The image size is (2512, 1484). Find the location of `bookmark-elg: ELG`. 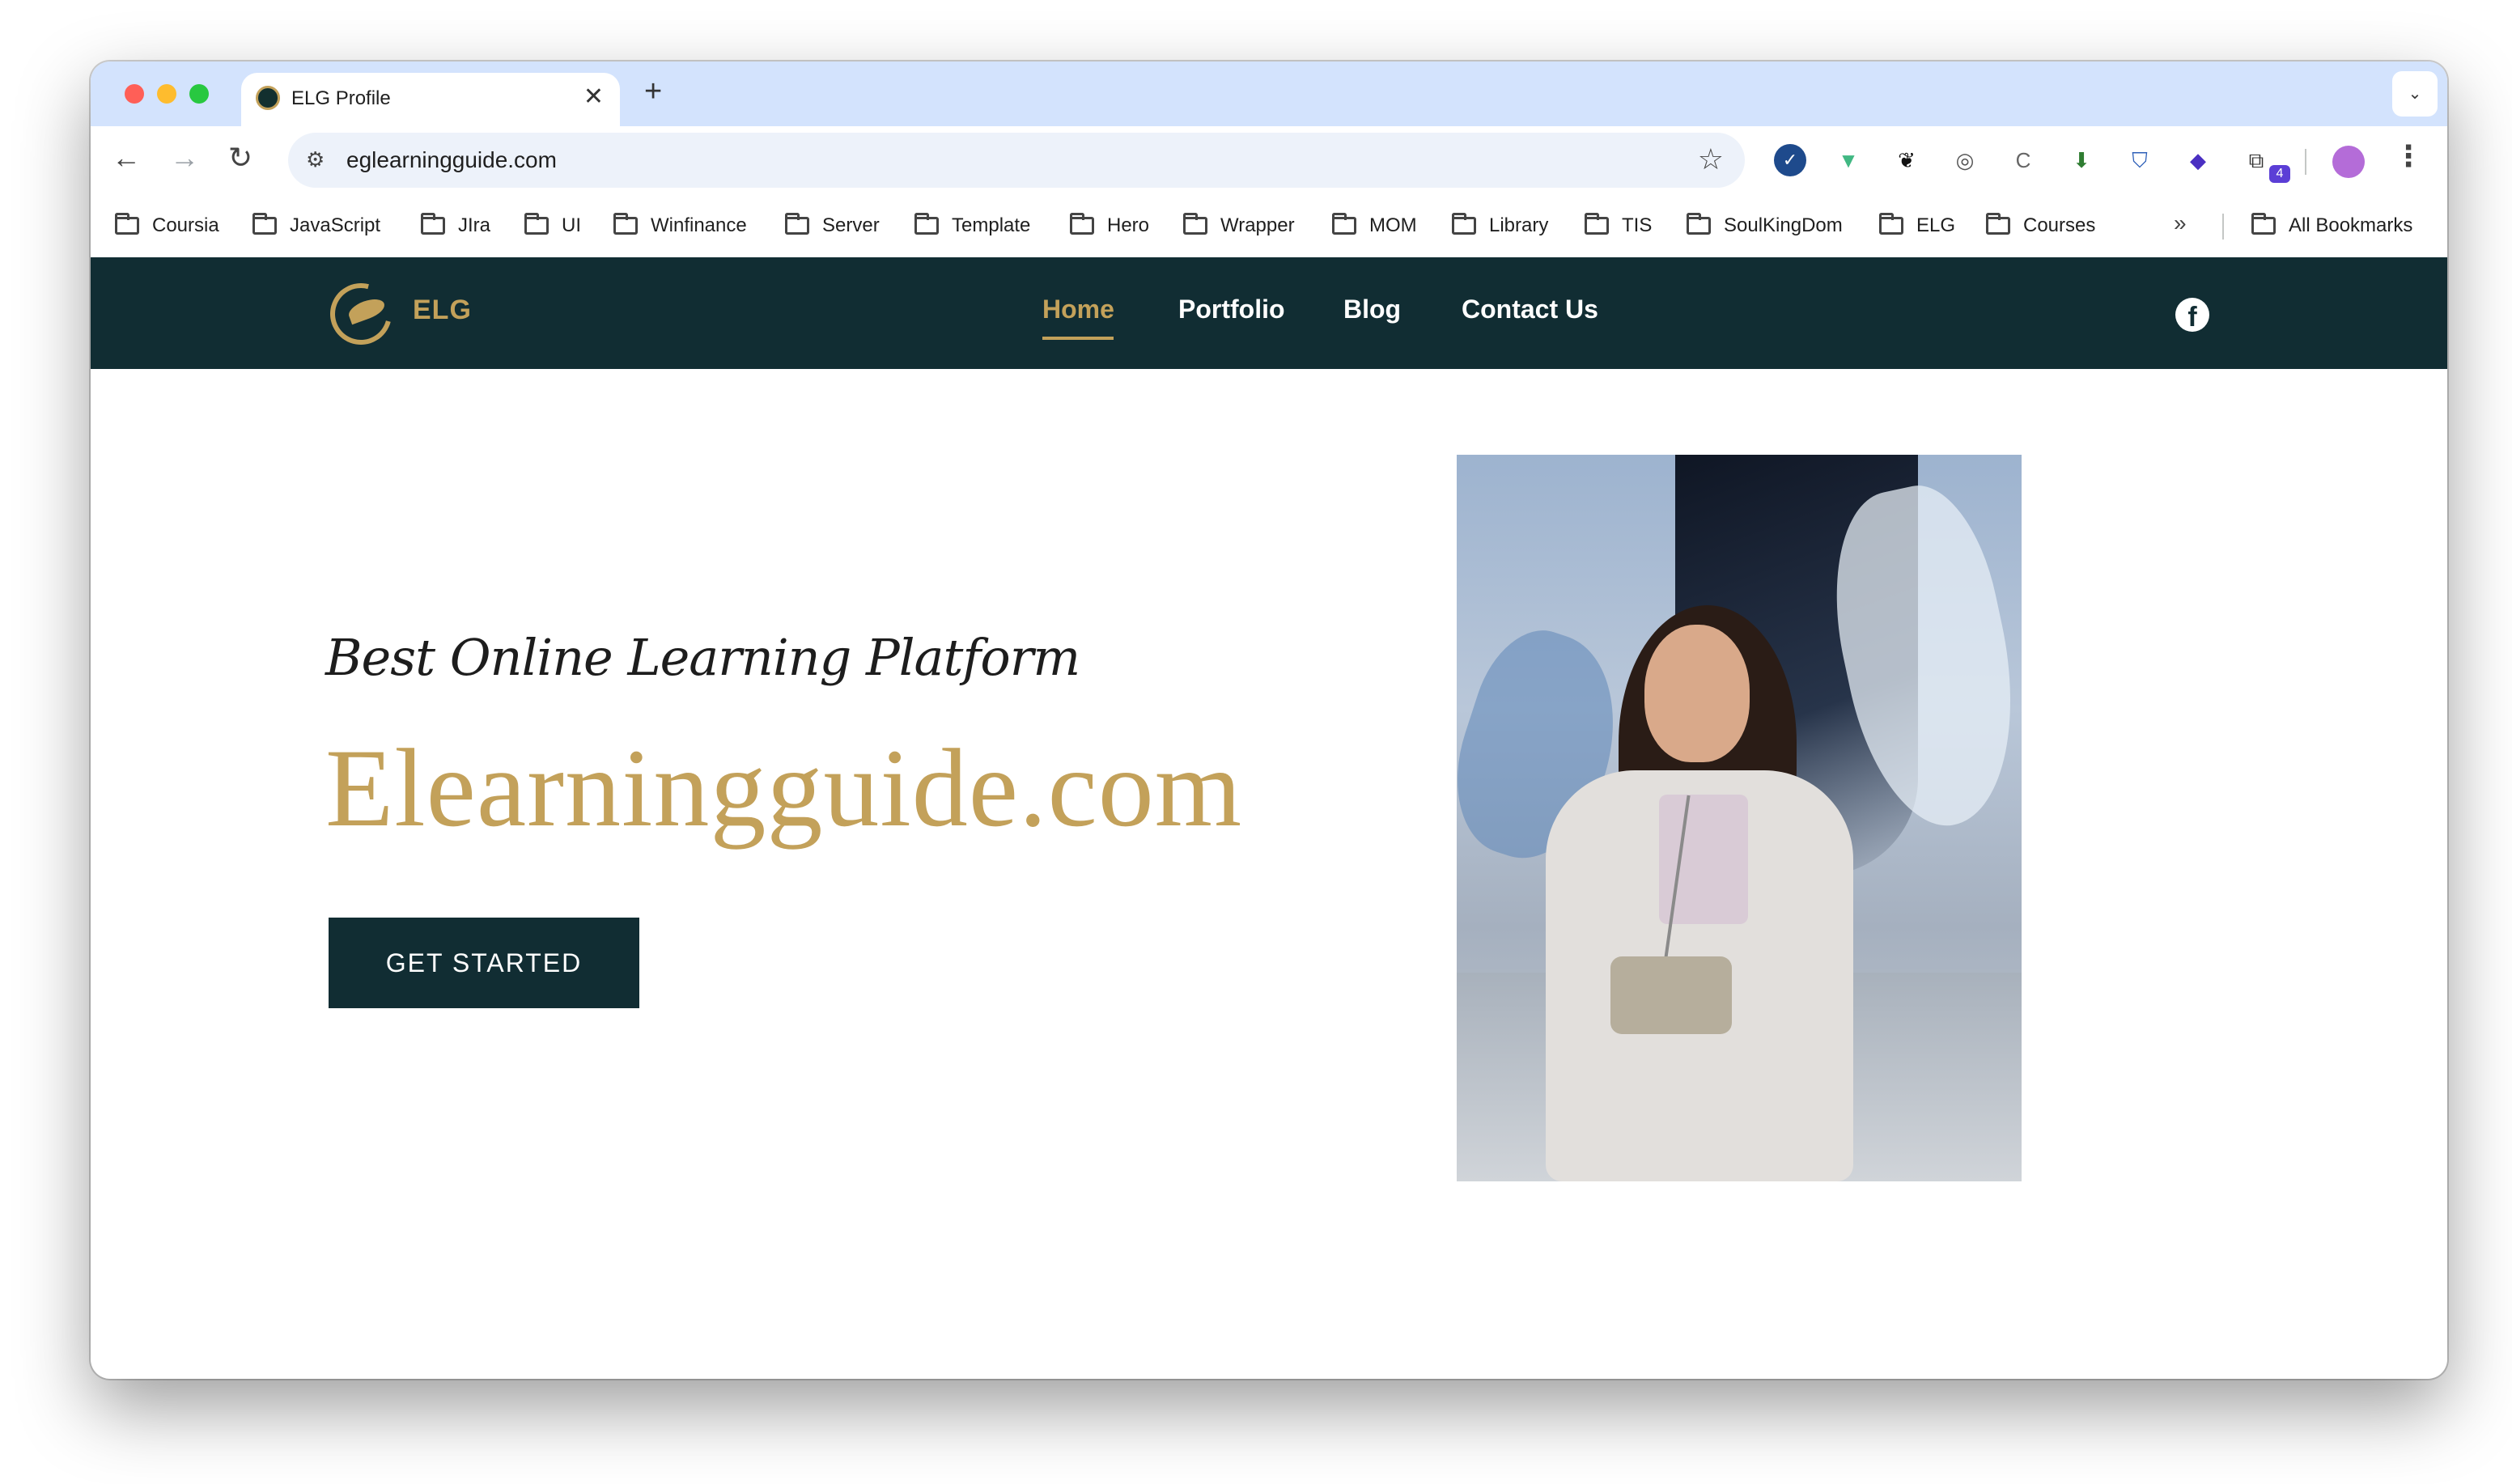

bookmark-elg: ELG is located at coordinates (1917, 226).